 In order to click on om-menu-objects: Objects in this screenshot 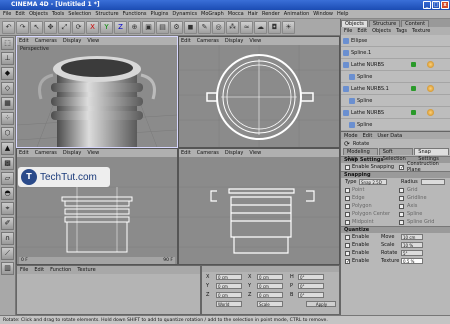, I will do `click(381, 31)`.